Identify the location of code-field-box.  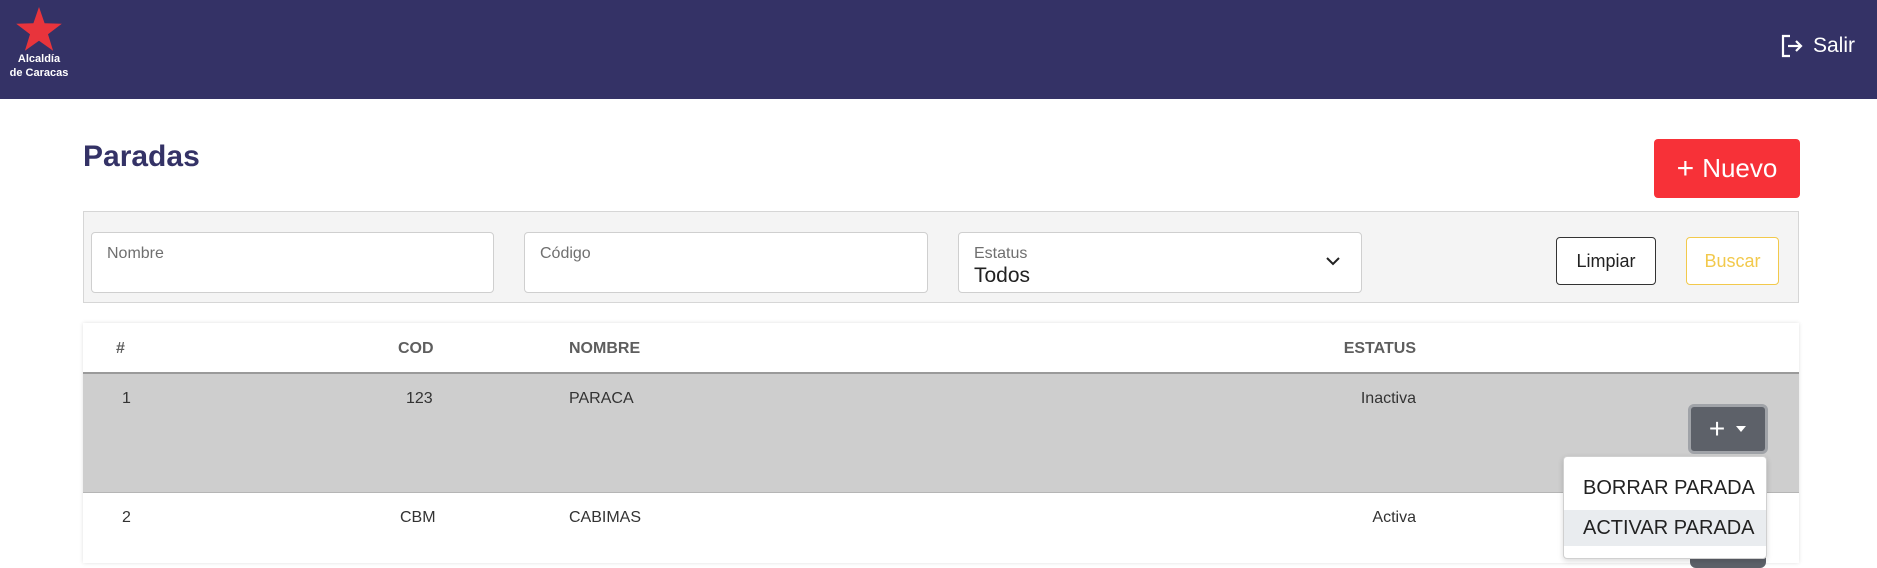
(726, 262).